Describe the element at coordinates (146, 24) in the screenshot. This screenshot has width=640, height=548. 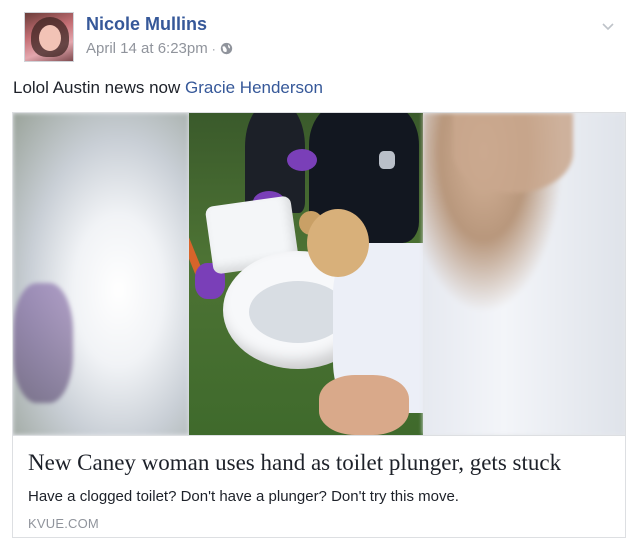
I see `author-name: Nicole Mullins` at that location.